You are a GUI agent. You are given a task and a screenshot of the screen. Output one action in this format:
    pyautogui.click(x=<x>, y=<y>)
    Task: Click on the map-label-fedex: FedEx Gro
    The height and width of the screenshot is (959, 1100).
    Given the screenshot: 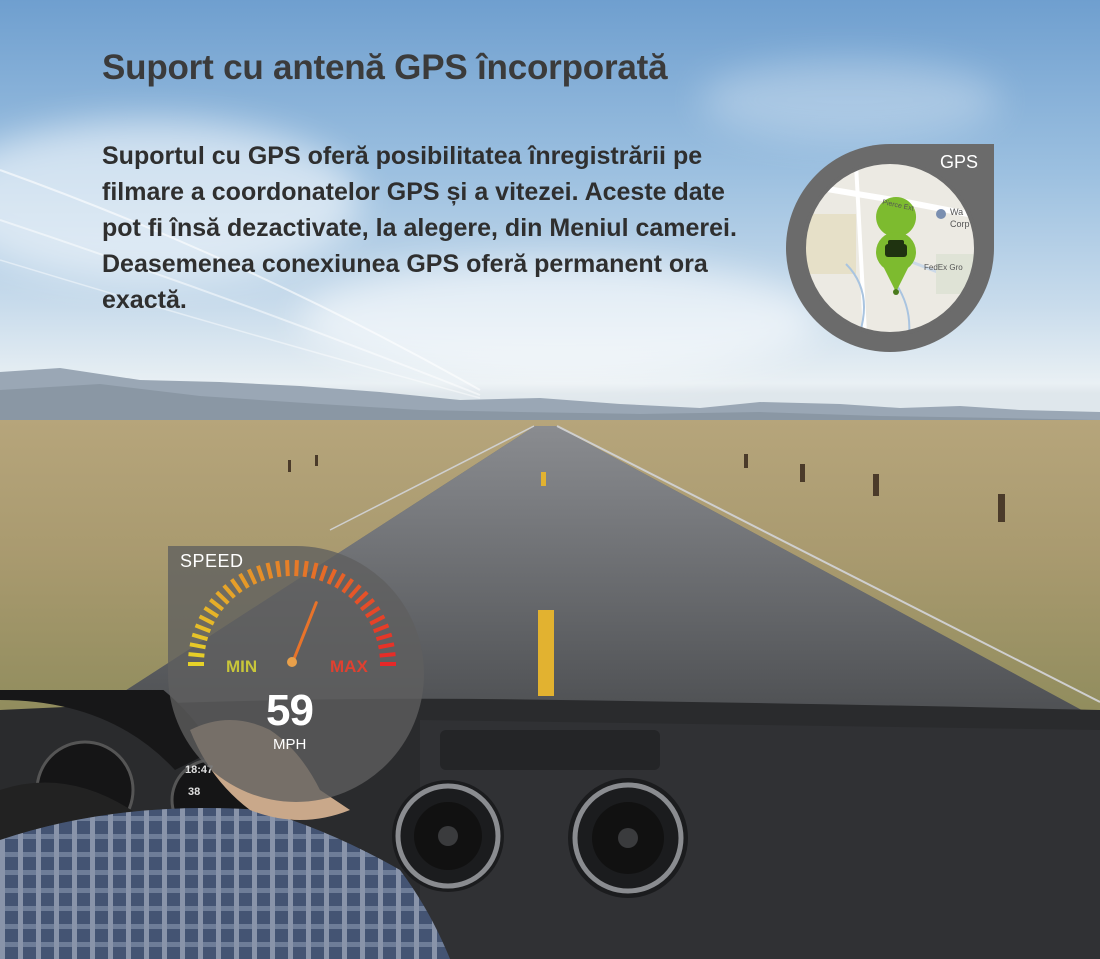 What is the action you would take?
    pyautogui.click(x=943, y=267)
    